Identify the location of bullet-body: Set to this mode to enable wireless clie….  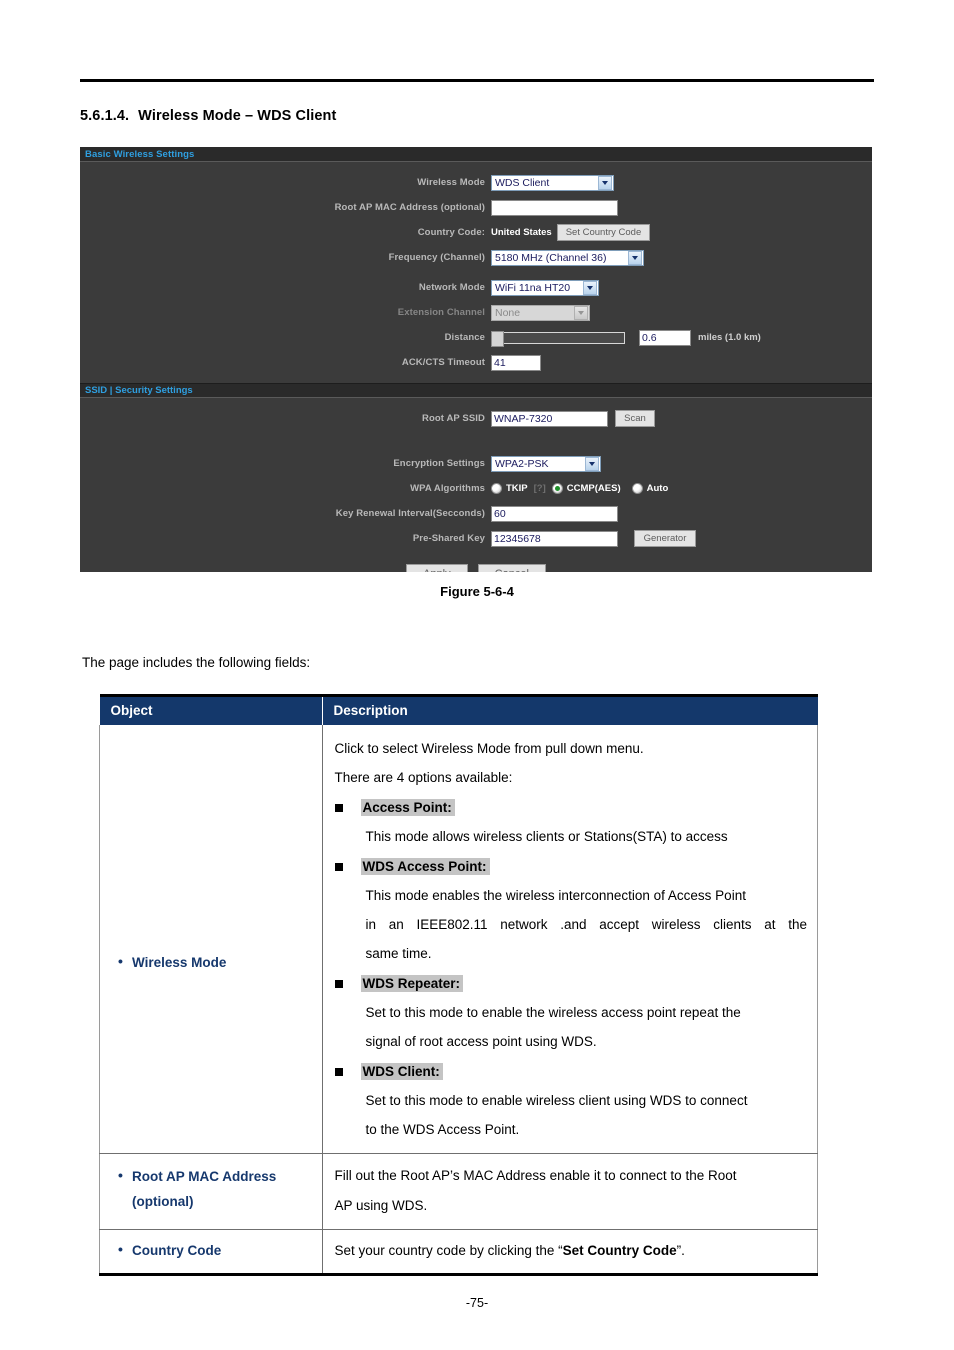
(571, 1115).